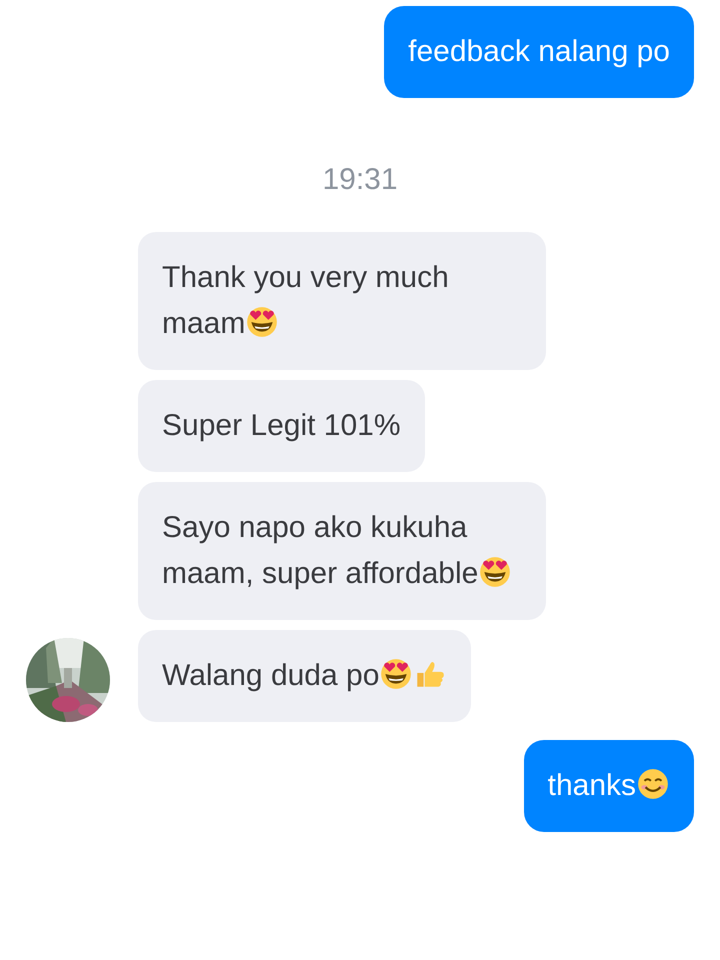 The height and width of the screenshot is (960, 720). What do you see at coordinates (539, 52) in the screenshot?
I see `sent-message: feedback nalang po` at bounding box center [539, 52].